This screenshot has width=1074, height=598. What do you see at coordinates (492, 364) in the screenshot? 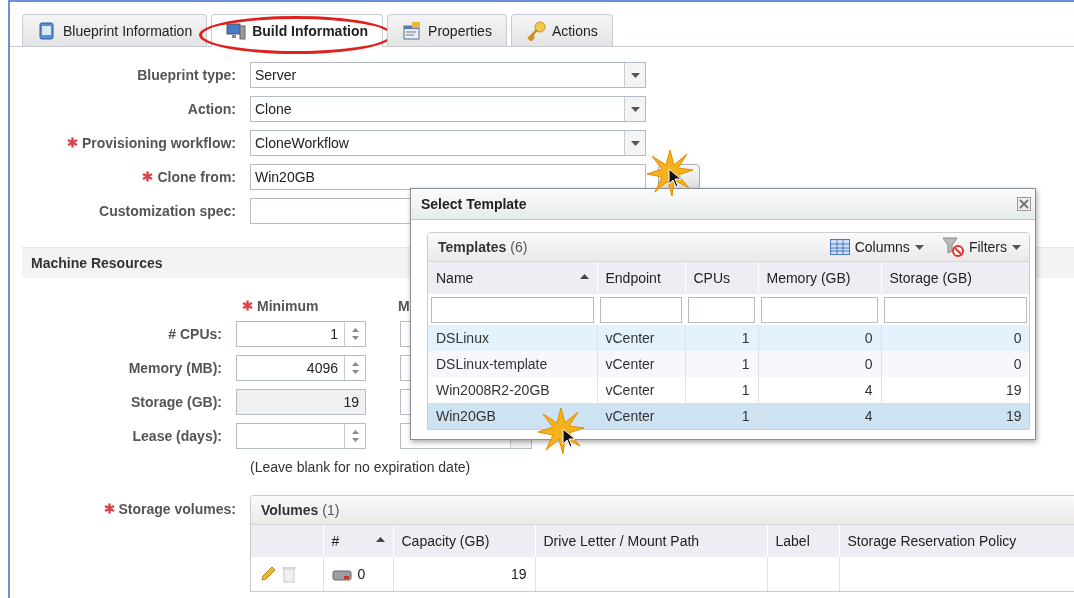
I see `table-cell: DSLinux-template` at bounding box center [492, 364].